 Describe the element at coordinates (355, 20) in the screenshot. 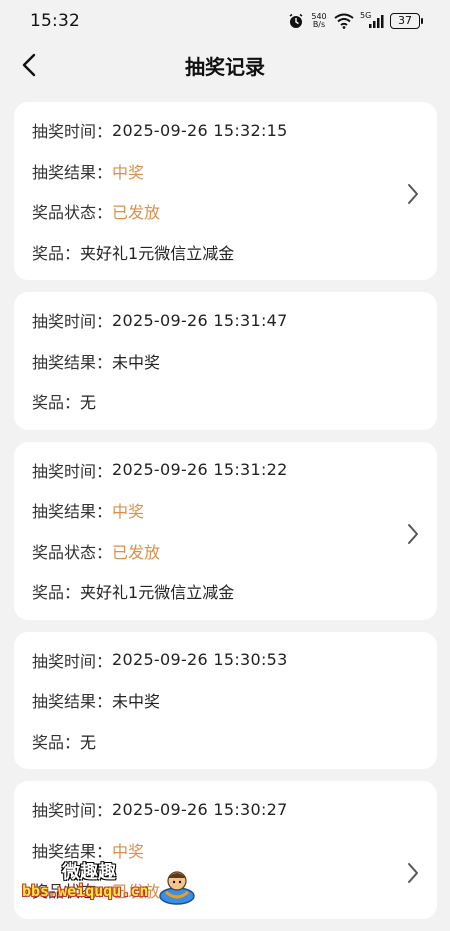

I see `status-icons: 540 B/s 5G 37` at that location.